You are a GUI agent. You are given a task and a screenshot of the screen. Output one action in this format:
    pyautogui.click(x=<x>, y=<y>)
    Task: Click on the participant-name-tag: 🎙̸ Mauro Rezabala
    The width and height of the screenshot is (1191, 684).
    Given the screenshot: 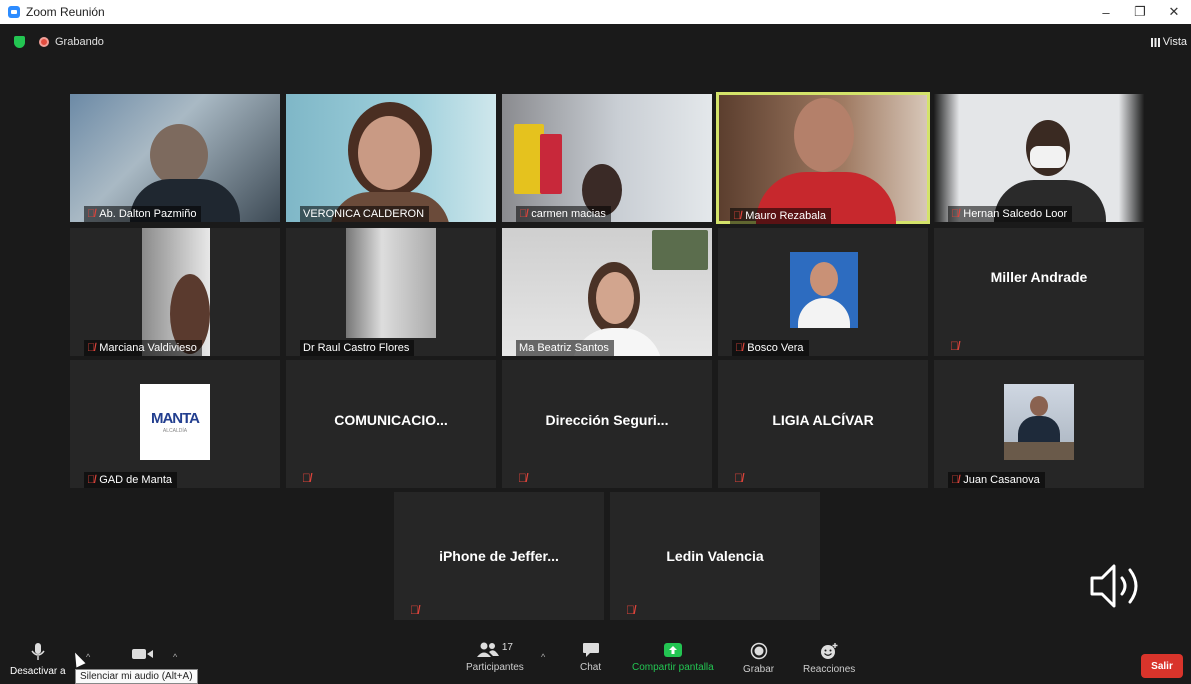 What is the action you would take?
    pyautogui.click(x=780, y=216)
    